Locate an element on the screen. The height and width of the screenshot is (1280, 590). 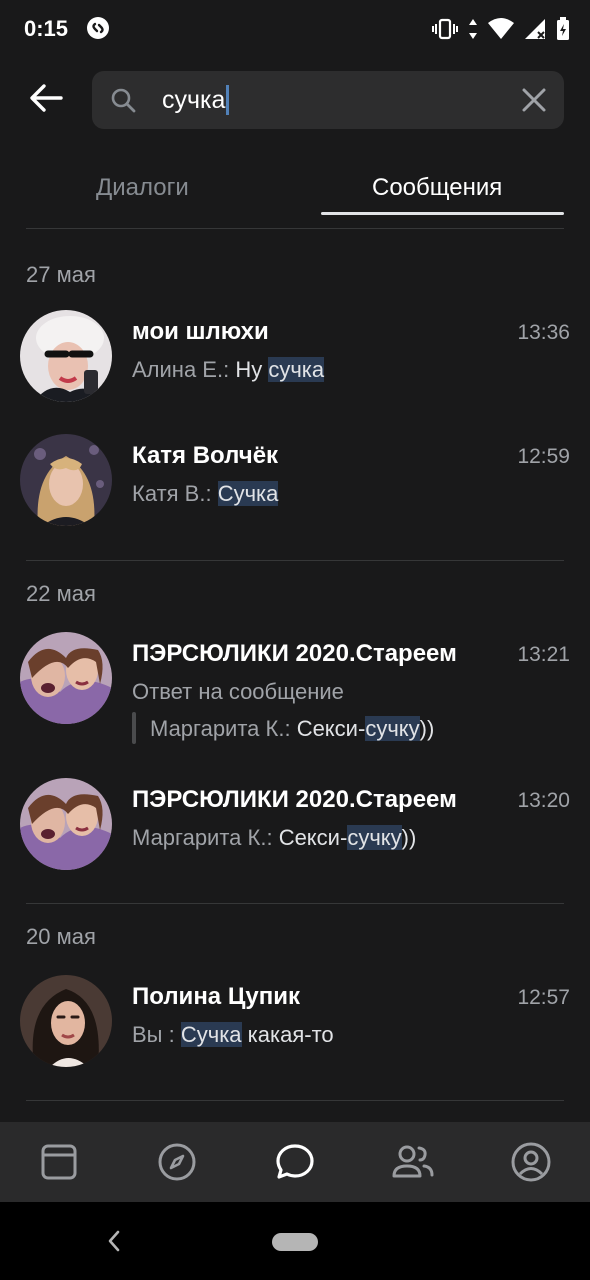
message-time: 13:20 is located at coordinates (543, 800).